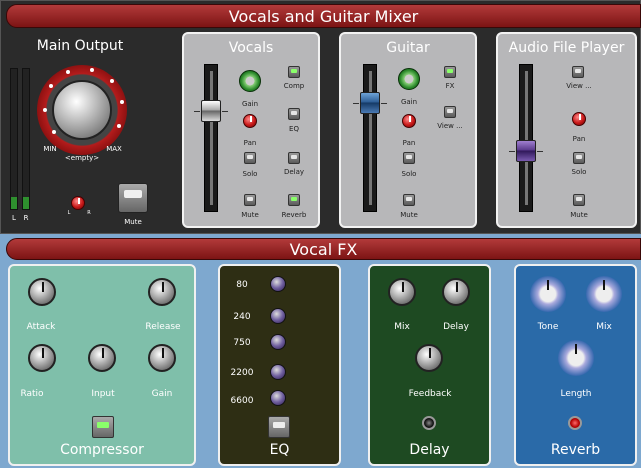  I want to click on guitar-gain-knob, so click(409, 79).